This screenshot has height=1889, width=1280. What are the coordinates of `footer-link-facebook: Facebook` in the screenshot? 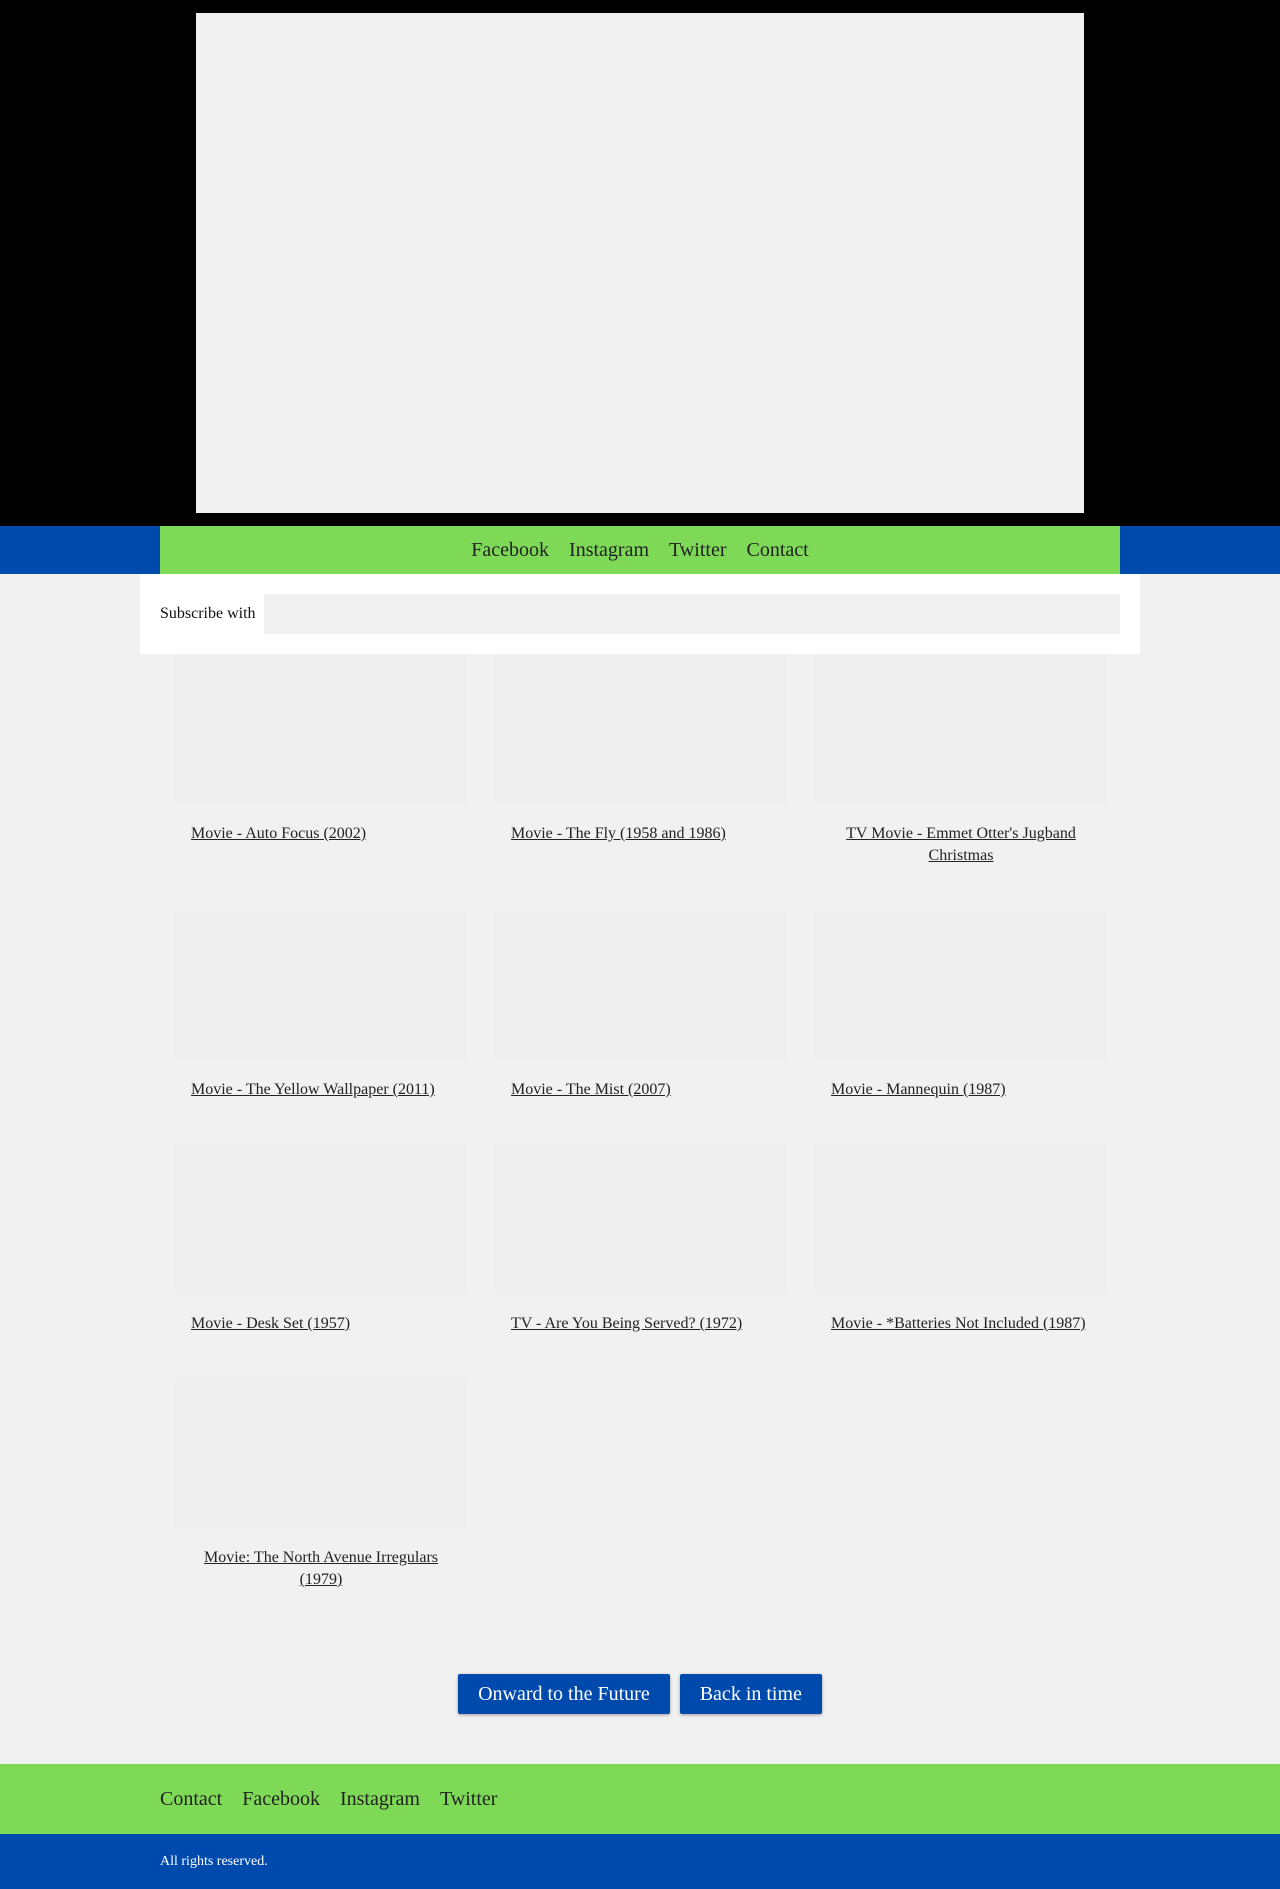 It's located at (281, 1799).